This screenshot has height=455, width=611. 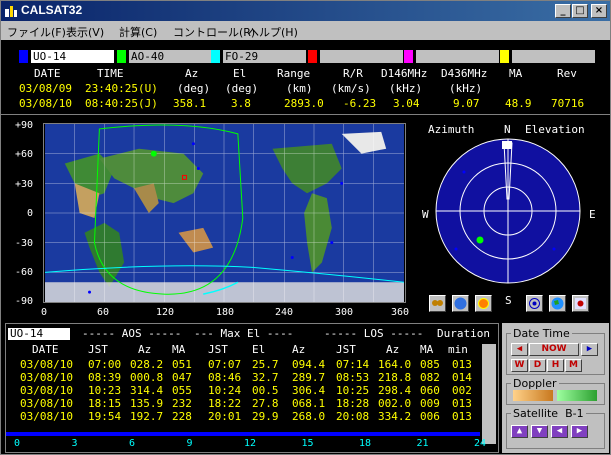 I want to click on now-button: NOW, so click(x=554, y=349).